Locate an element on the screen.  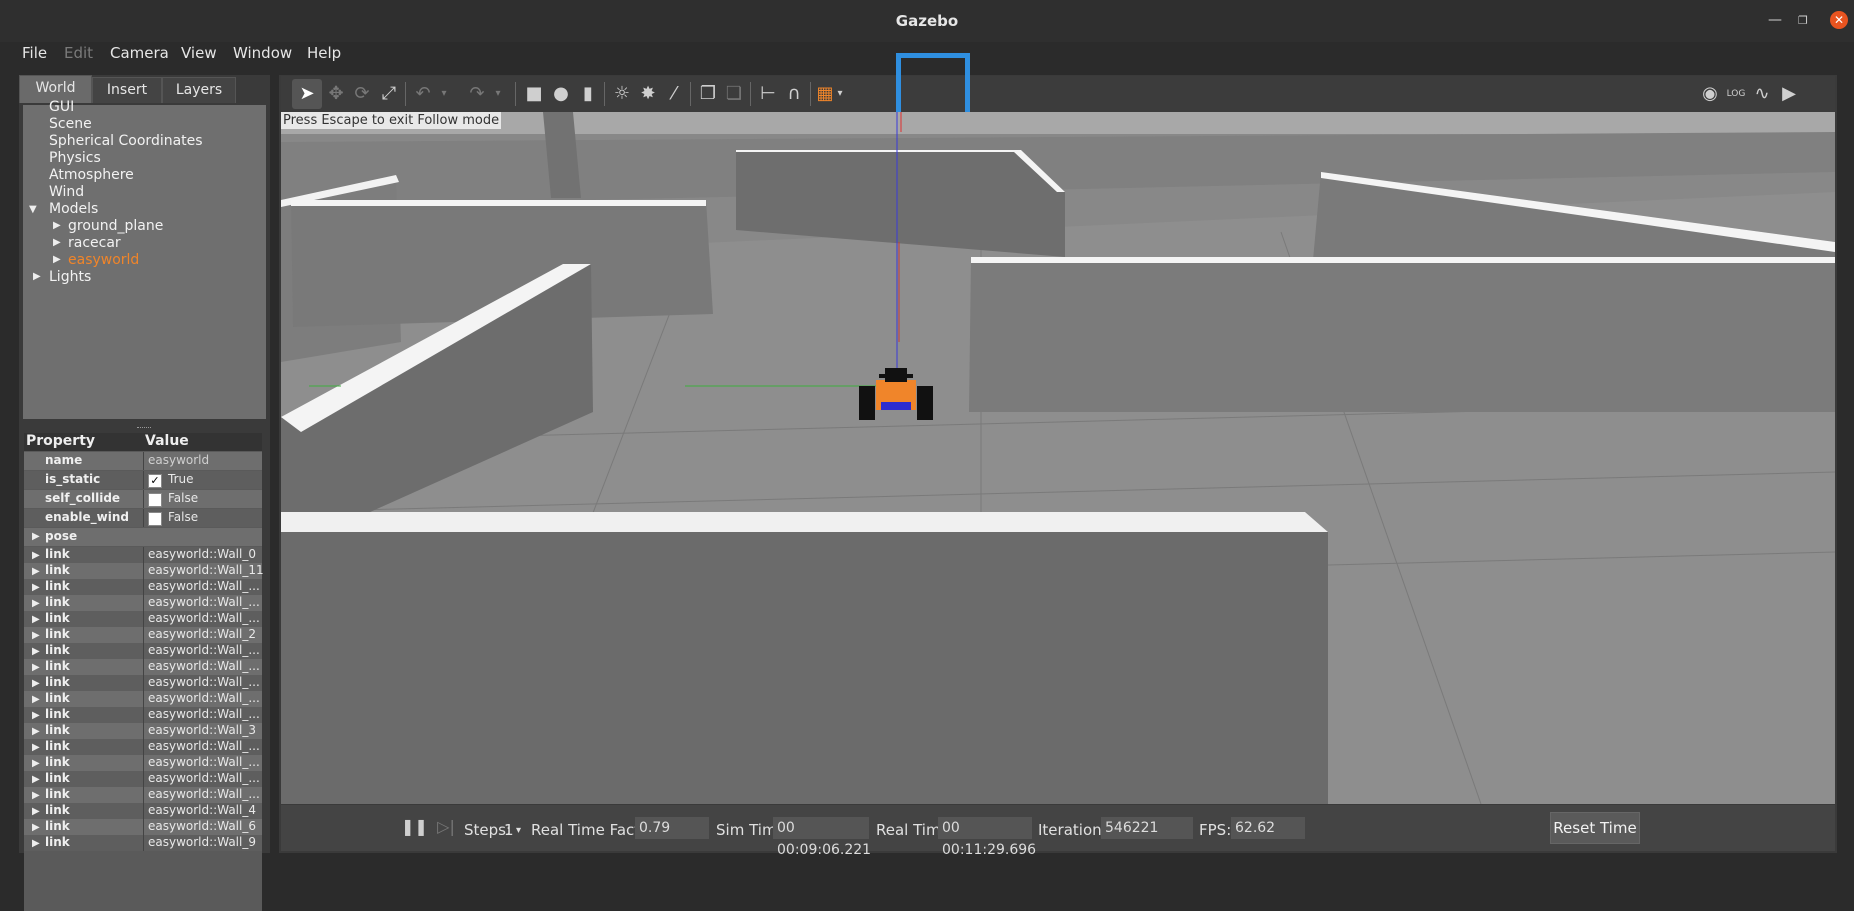
box-shape-icon: ■ is located at coordinates (534, 94).